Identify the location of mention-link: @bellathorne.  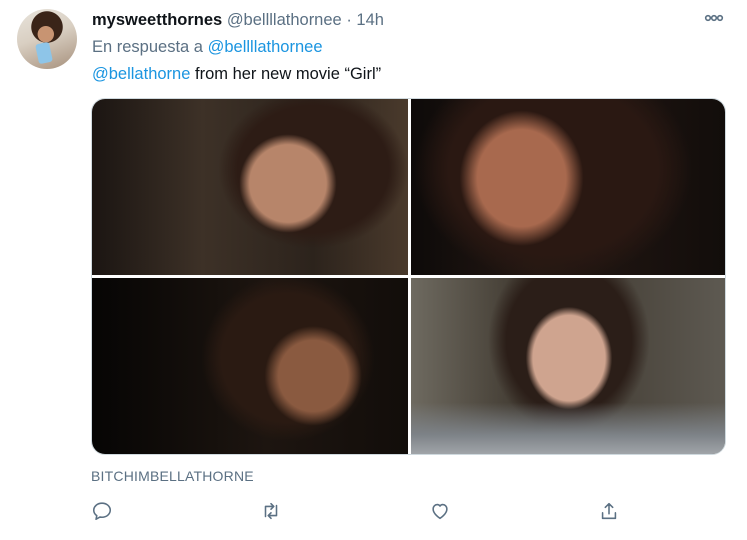
(141, 74).